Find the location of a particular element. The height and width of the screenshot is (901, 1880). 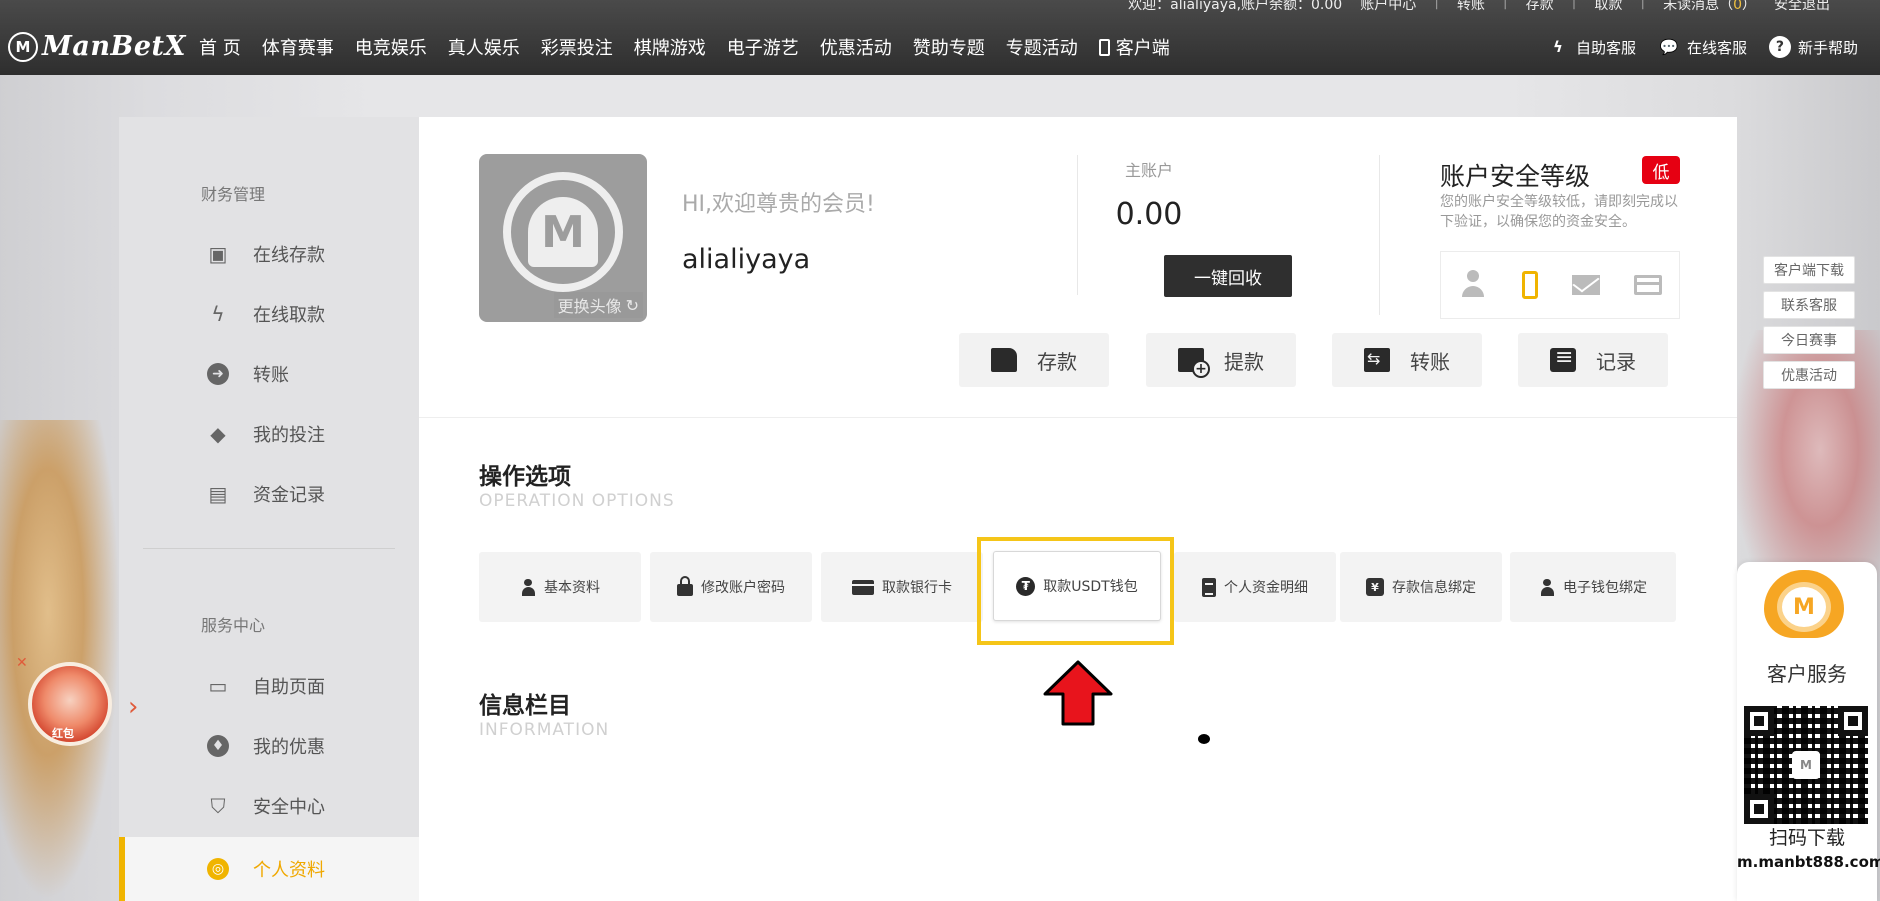

profile-icon: ◎ is located at coordinates (218, 869).